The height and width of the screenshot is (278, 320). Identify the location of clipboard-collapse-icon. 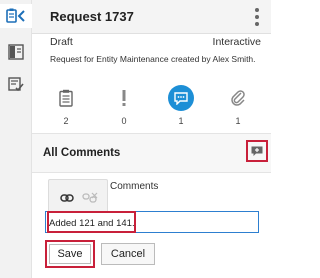
(16, 16).